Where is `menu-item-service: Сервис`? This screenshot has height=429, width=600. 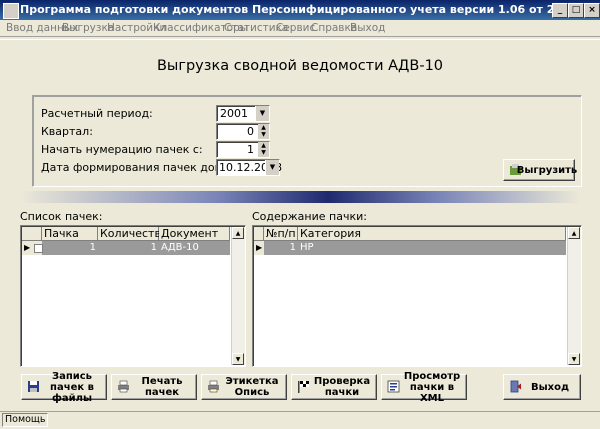
menu-item-service: Сервис is located at coordinates (295, 28).